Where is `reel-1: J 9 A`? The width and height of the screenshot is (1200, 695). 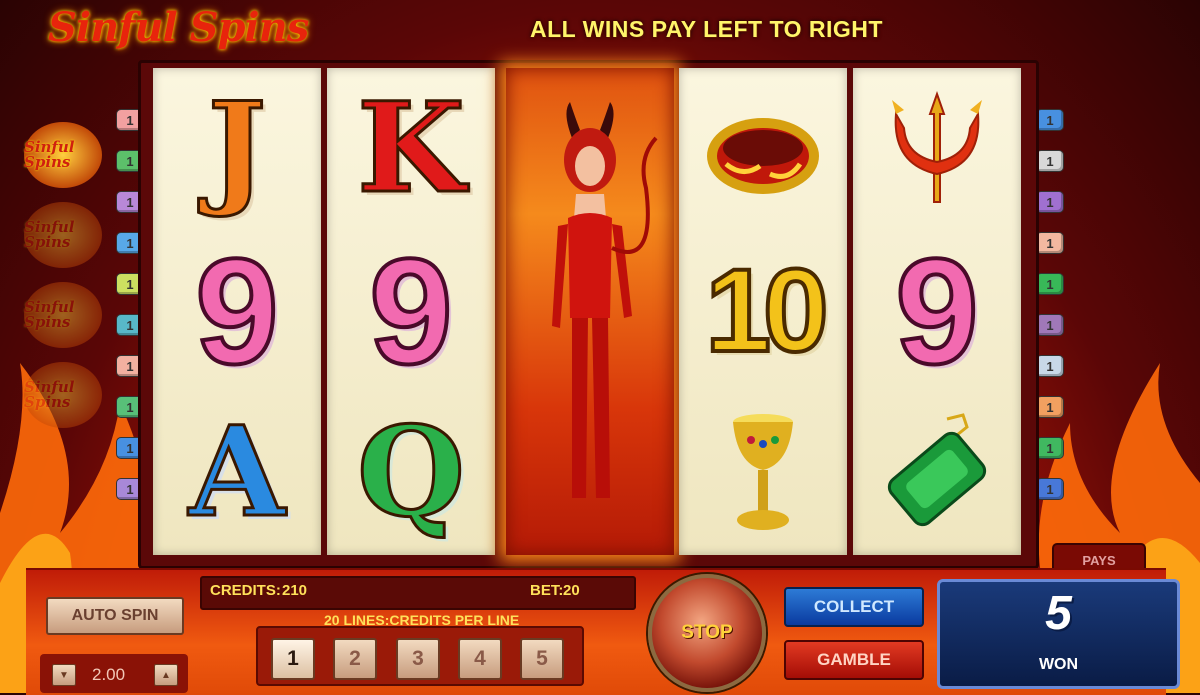
reel-1: J 9 A is located at coordinates (237, 311).